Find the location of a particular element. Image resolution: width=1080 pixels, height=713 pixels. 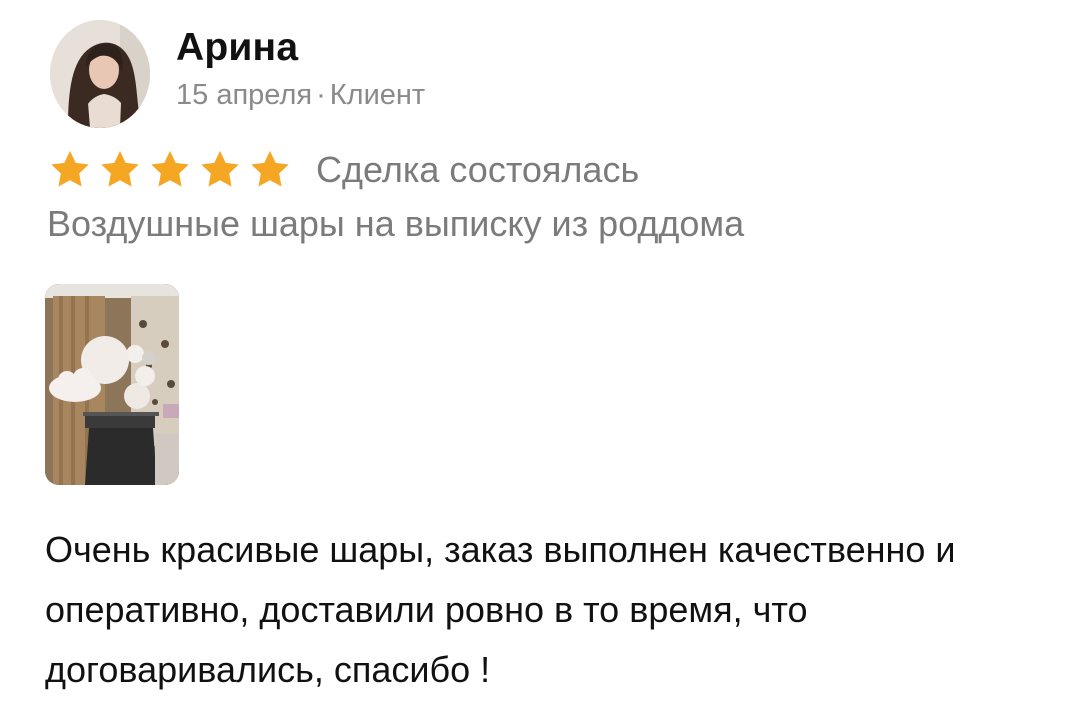

review-date: 15 апреля is located at coordinates (244, 95).